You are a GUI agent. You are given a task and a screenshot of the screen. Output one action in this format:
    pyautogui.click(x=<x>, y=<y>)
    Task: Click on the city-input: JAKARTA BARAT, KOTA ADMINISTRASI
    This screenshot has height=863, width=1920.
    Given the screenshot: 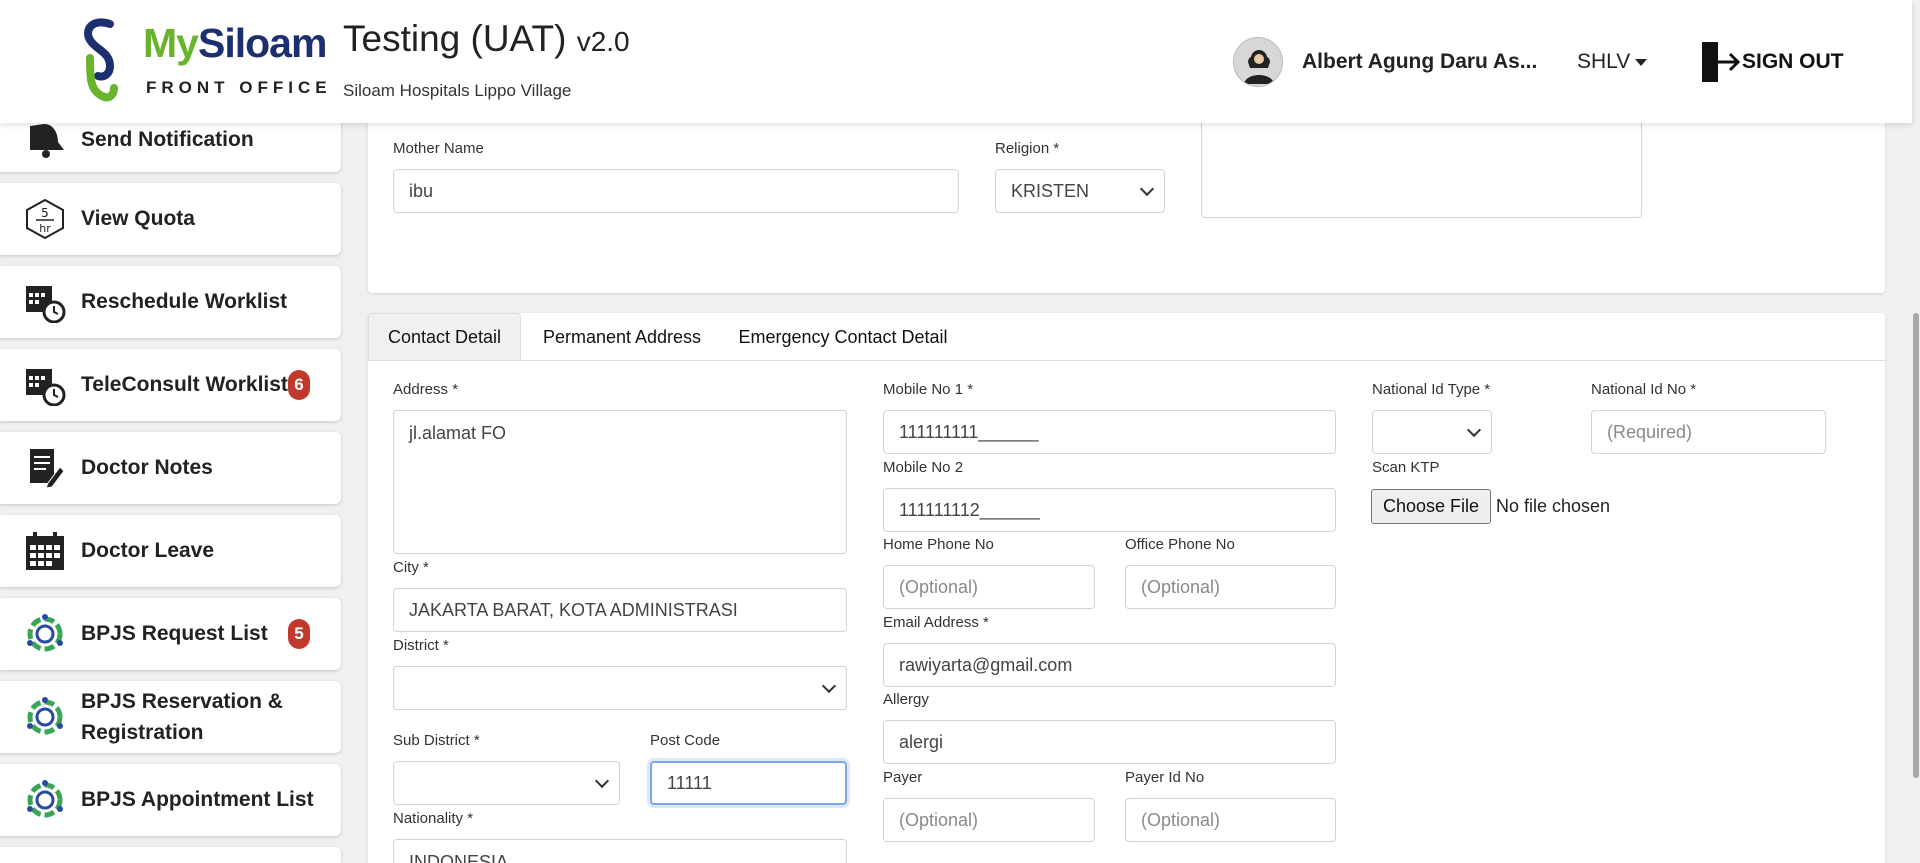 What is the action you would take?
    pyautogui.click(x=620, y=610)
    